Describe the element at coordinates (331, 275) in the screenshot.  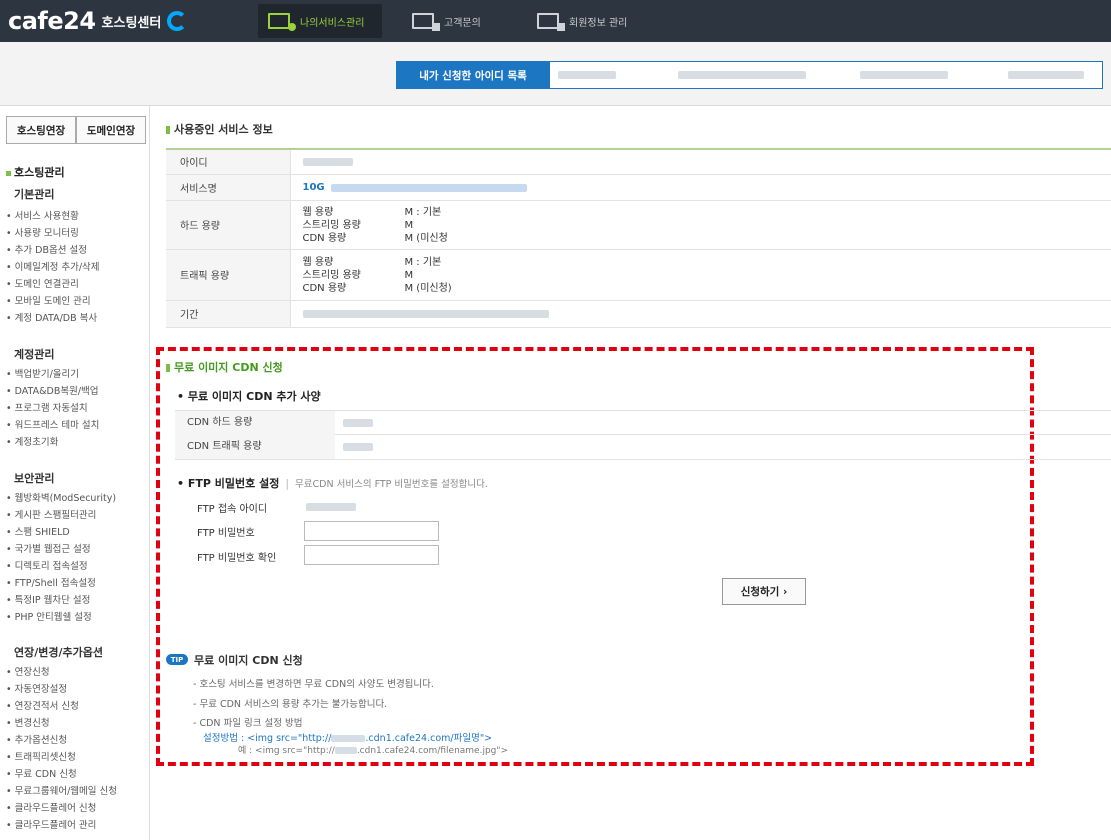
I see `traffic-stream-label: 스트리밍 용량` at that location.